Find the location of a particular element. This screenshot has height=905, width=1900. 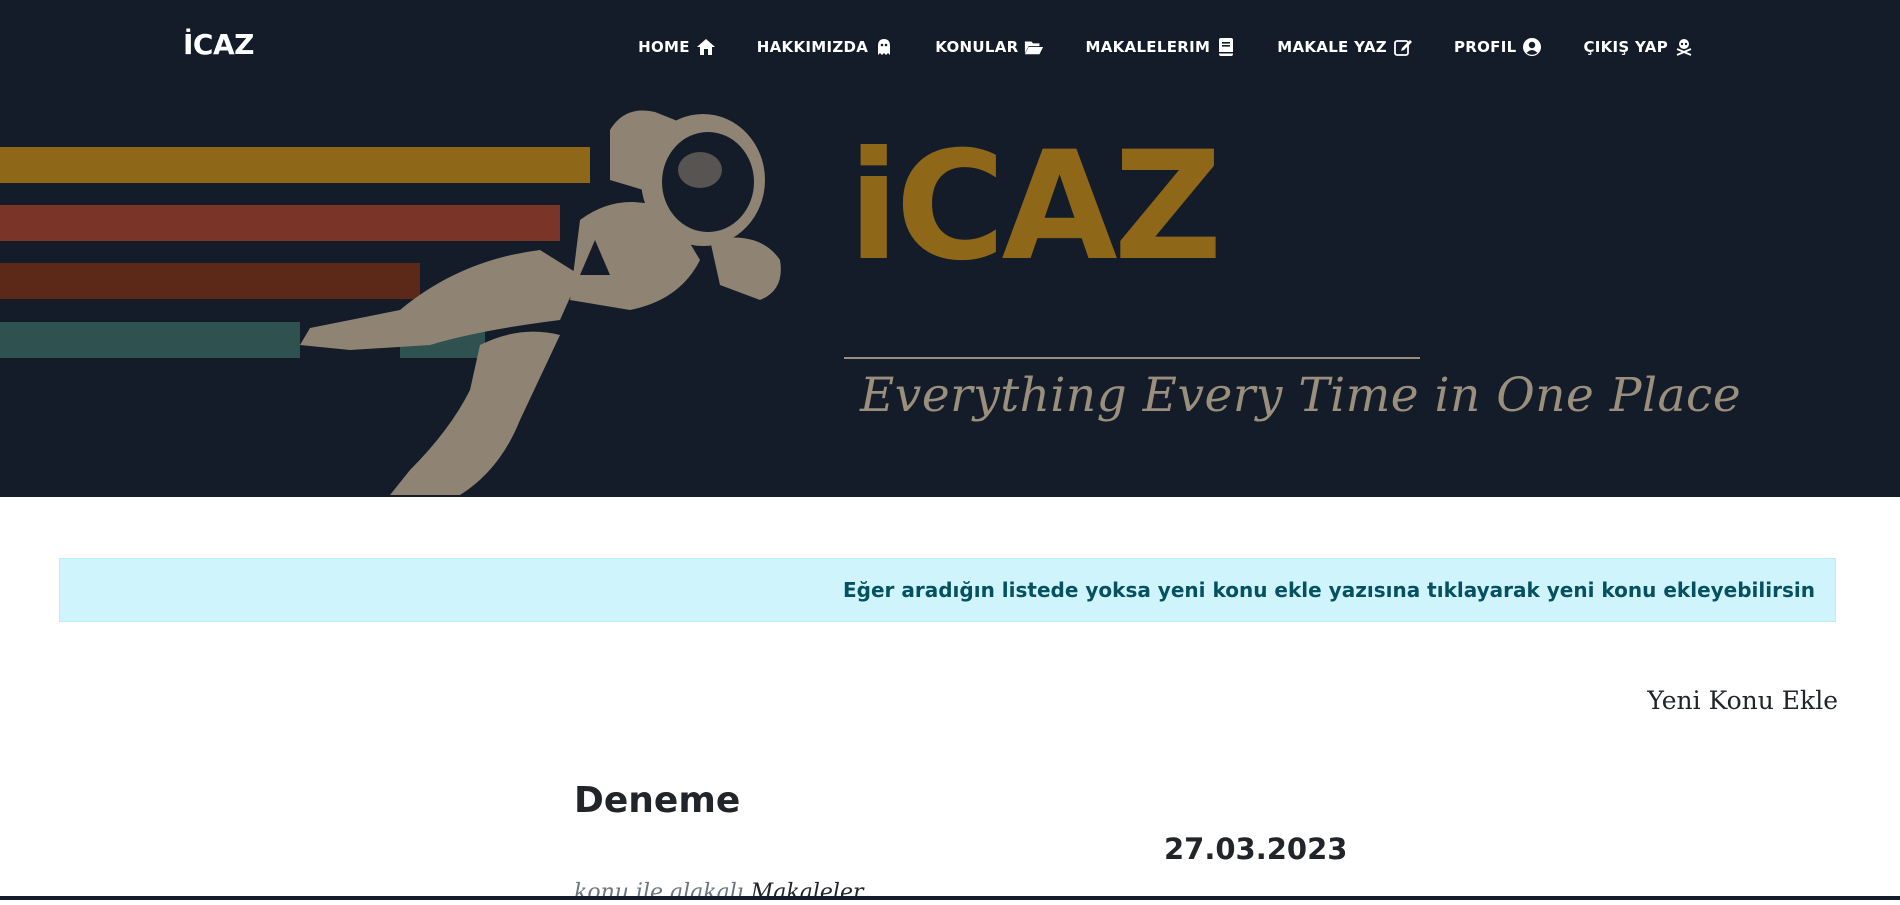

ghost-icon is located at coordinates (884, 47).